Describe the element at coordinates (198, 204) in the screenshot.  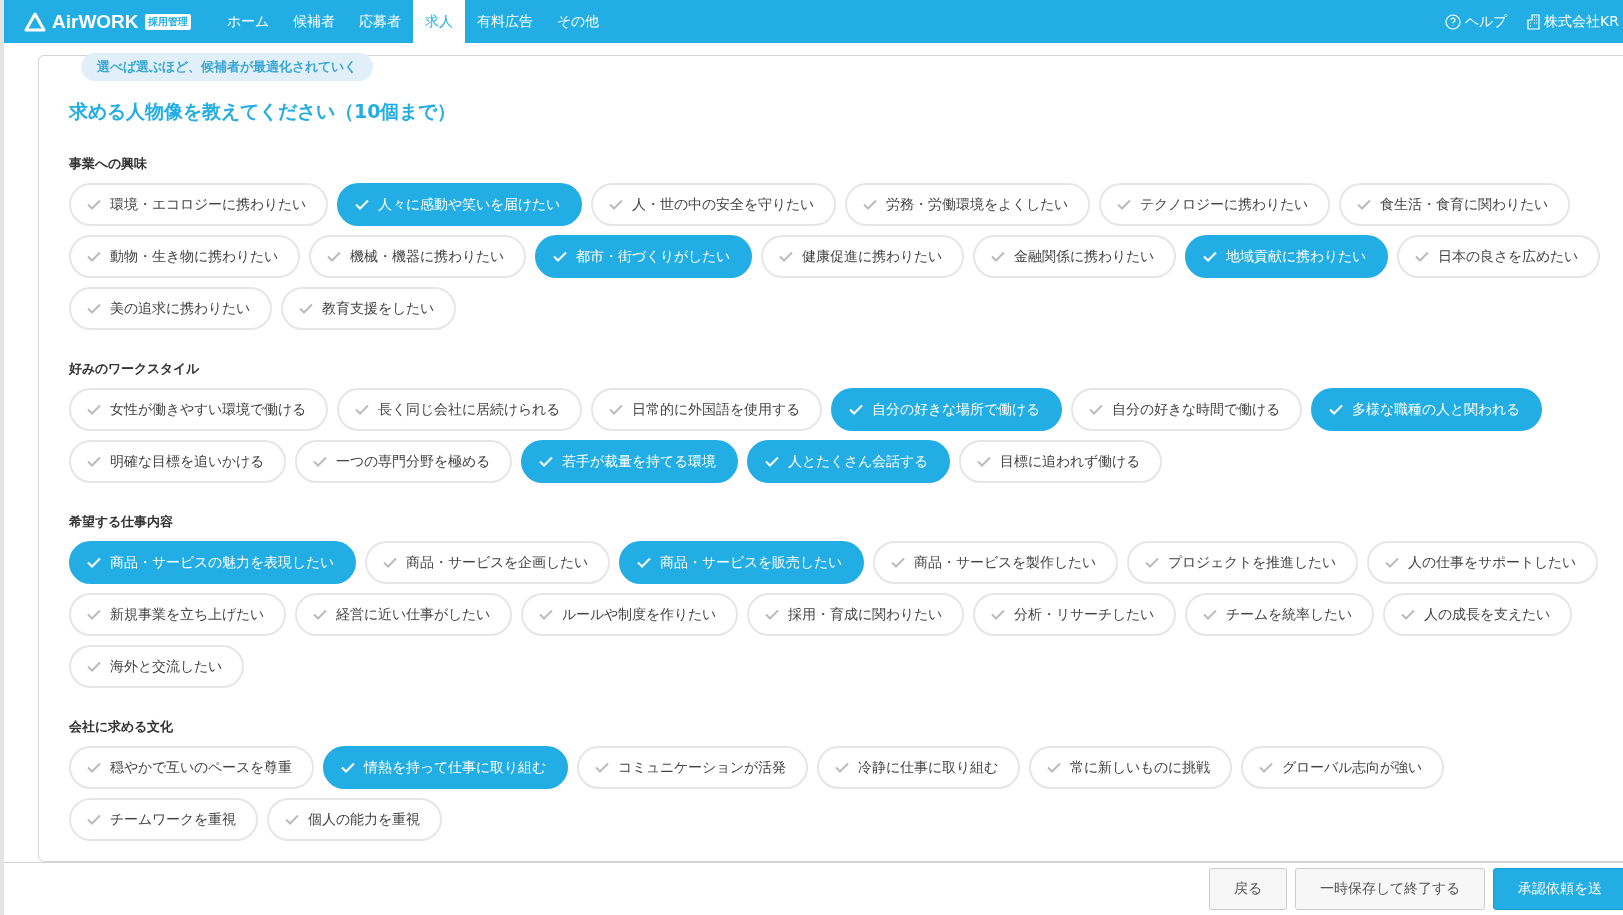
I see `option-chip: 環境・エコロジーに携わりたい` at that location.